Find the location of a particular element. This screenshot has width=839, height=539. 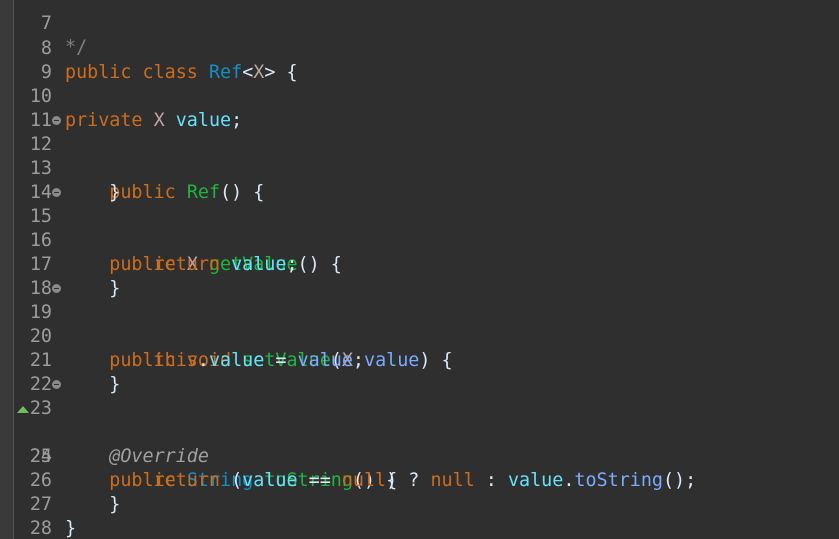

override-marker-icon is located at coordinates (23, 409).